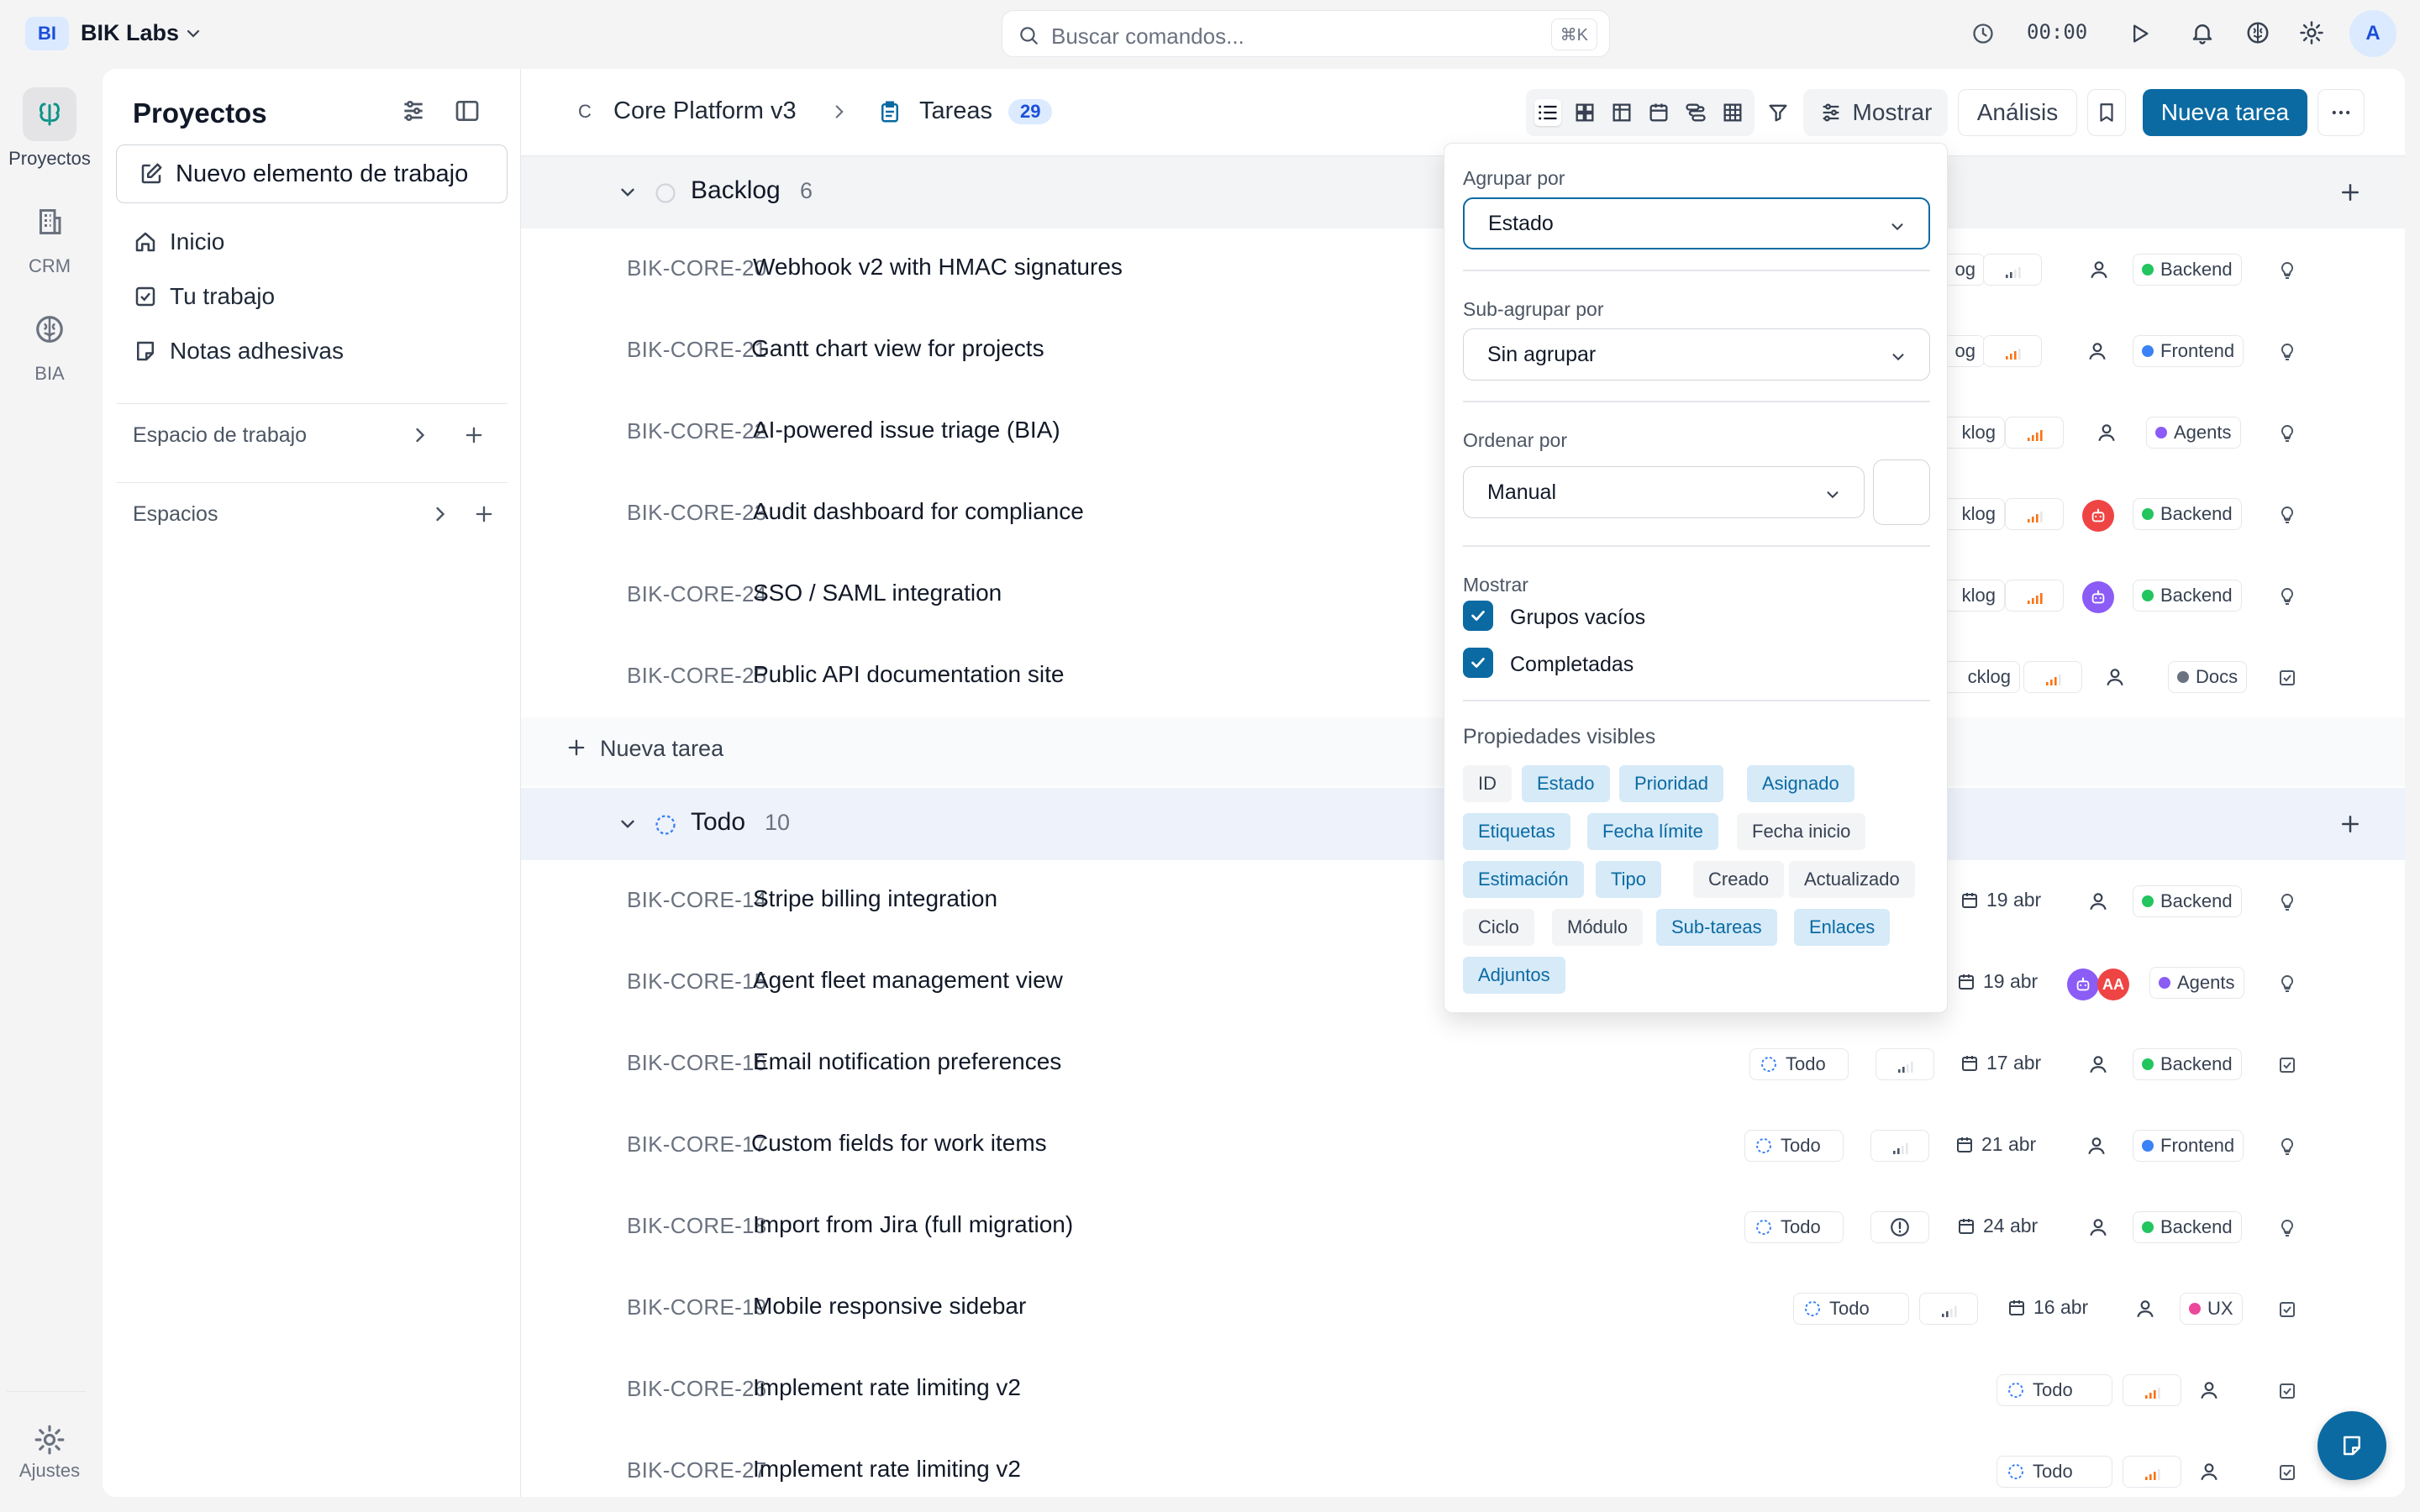 Image resolution: width=2420 pixels, height=1512 pixels. What do you see at coordinates (918, 511) in the screenshot?
I see `issue-title: Audit dashboard for compliance` at bounding box center [918, 511].